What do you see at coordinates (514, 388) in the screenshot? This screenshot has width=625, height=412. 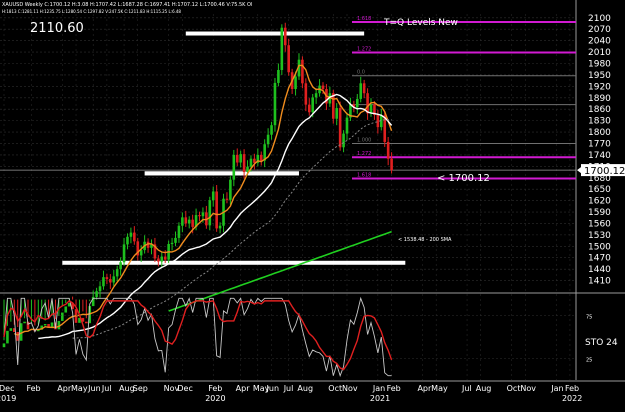 I see `x-tick-label: Oct` at bounding box center [514, 388].